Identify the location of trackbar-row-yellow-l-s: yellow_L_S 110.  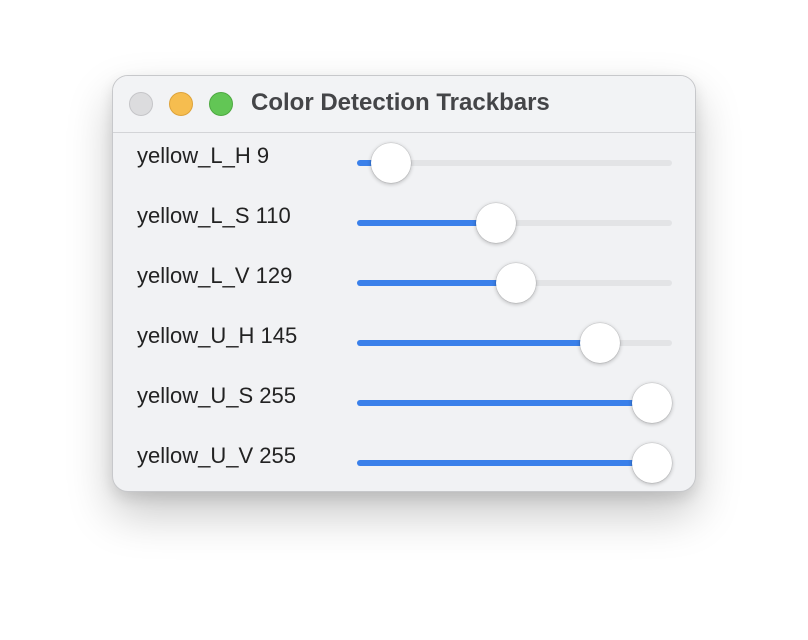
(404, 220).